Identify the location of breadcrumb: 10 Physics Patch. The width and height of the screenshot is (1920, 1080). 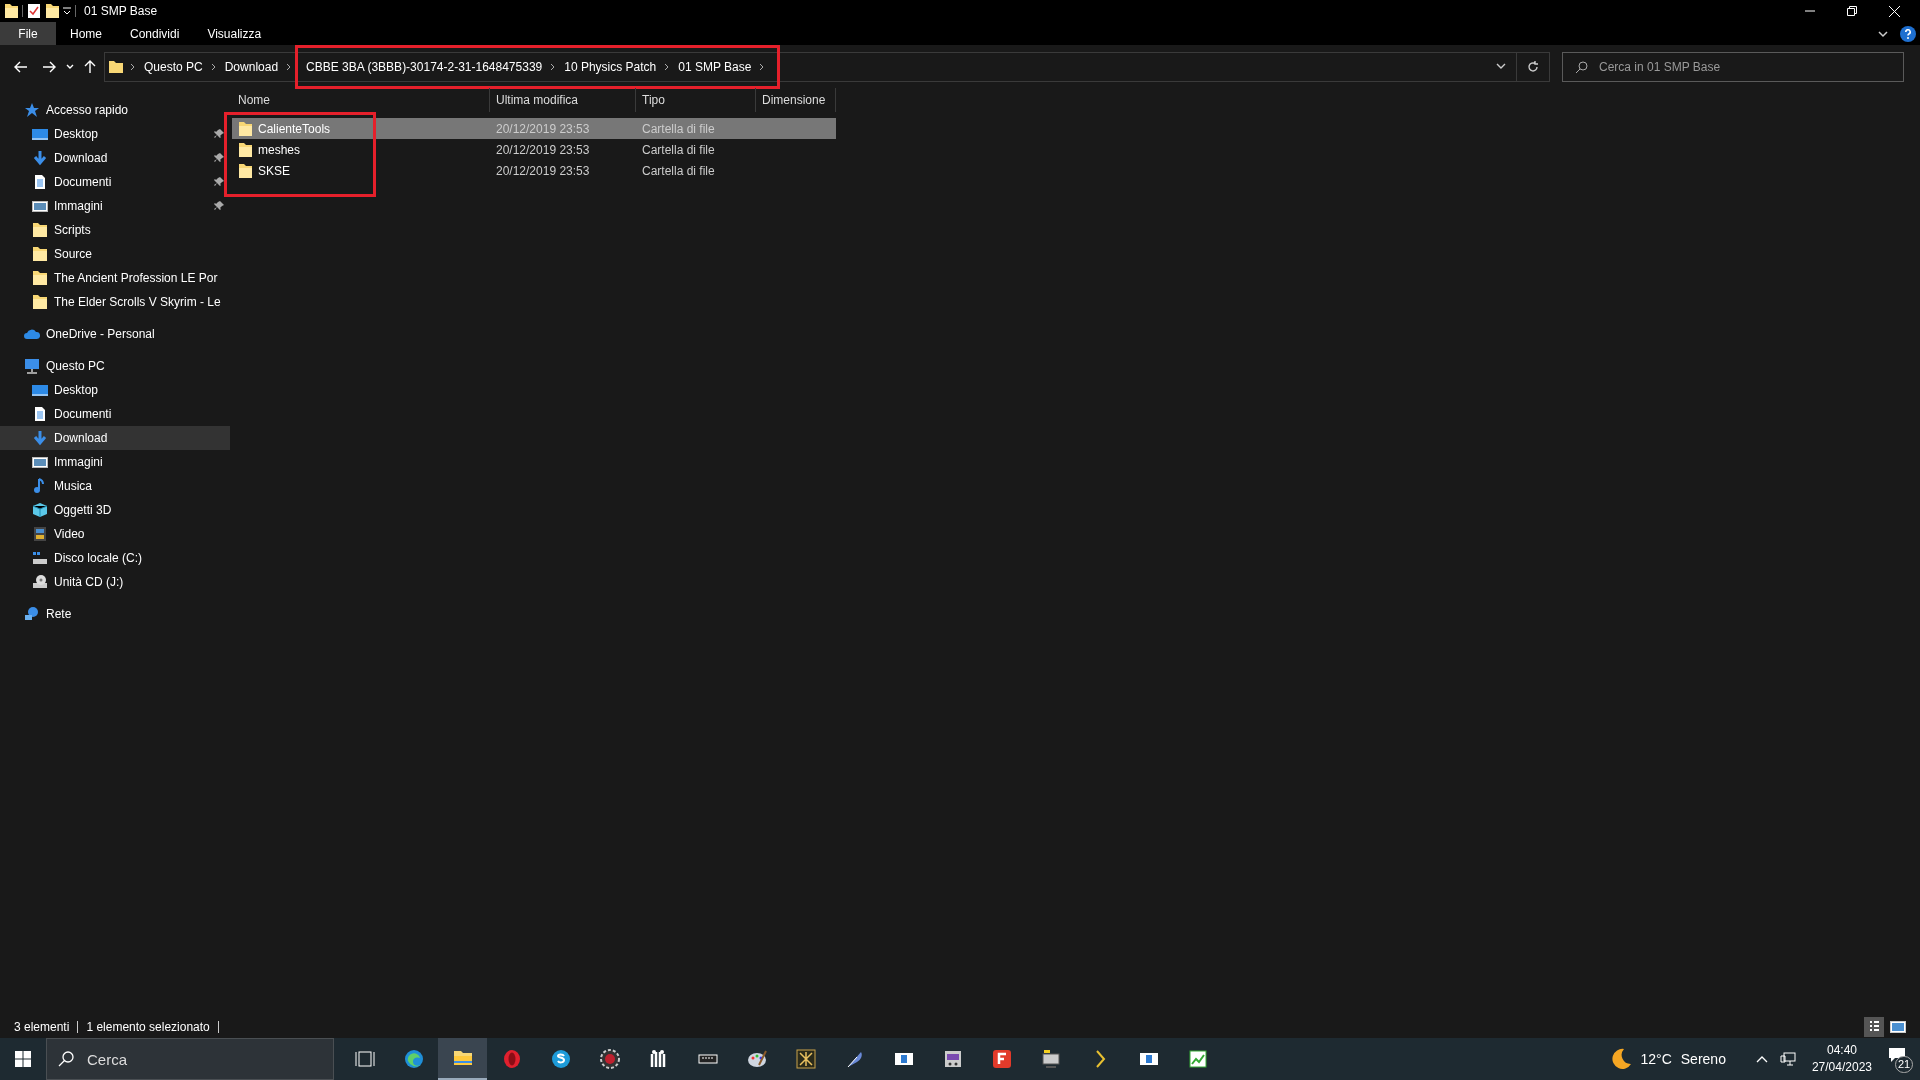
(610, 66).